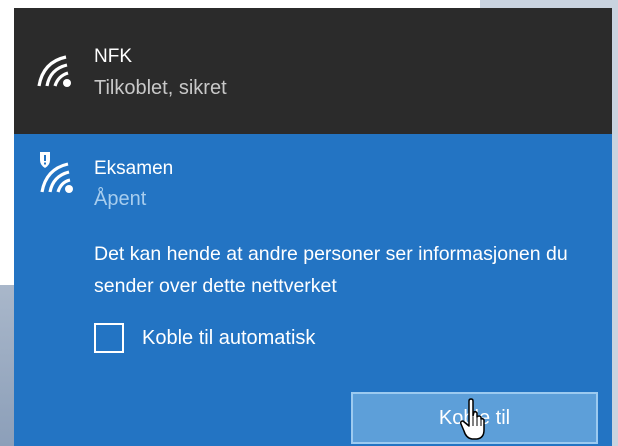  Describe the element at coordinates (109, 338) in the screenshot. I see `auto-connect-checkbox` at that location.